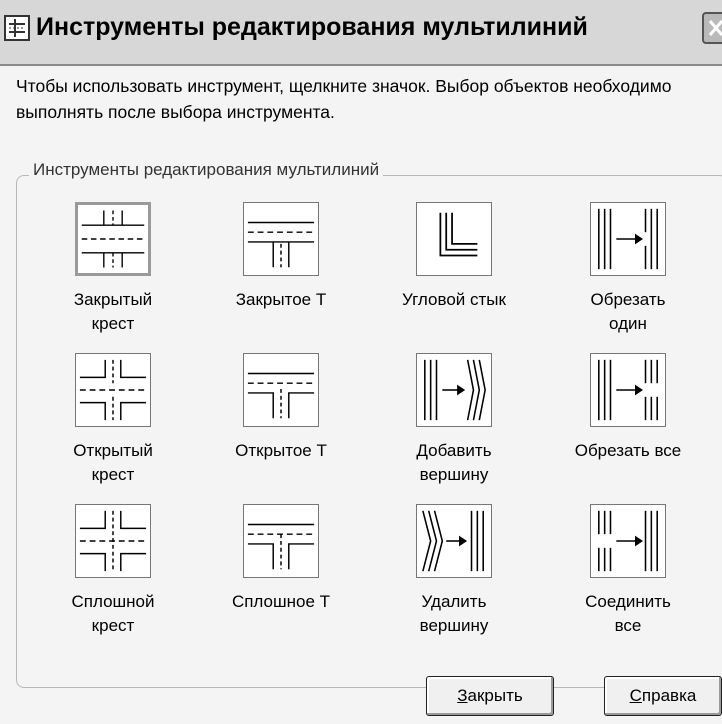  I want to click on tool-cut-all: Обрезать все, so click(628, 428).